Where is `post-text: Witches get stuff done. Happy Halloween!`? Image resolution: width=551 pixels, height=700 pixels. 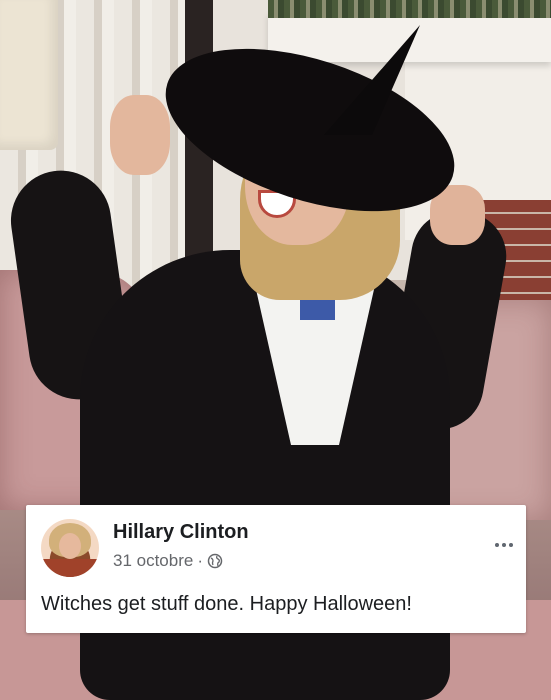 post-text: Witches get stuff done. Happy Halloween! is located at coordinates (226, 604).